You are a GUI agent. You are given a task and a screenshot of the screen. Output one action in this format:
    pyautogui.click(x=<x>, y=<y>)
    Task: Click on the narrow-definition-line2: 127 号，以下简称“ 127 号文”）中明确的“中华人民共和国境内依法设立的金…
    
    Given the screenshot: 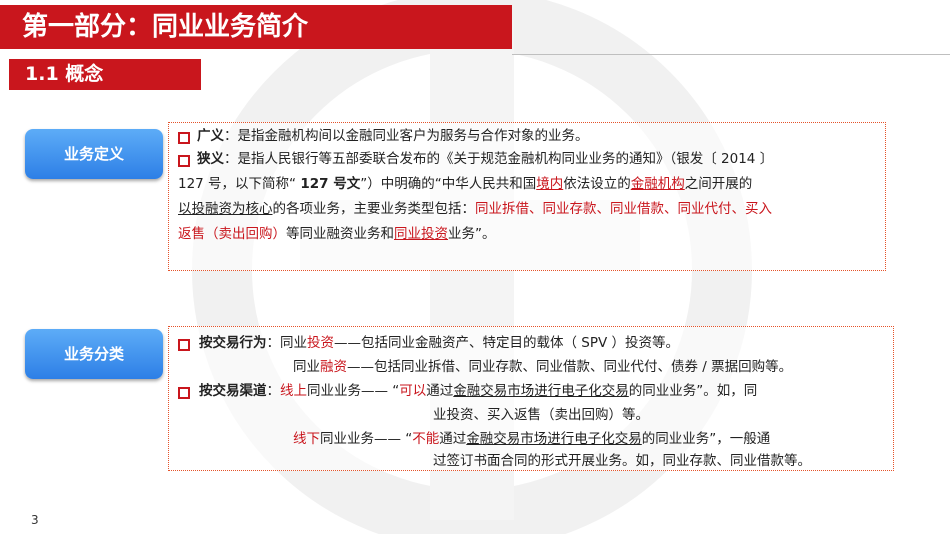 What is the action you would take?
    pyautogui.click(x=465, y=184)
    